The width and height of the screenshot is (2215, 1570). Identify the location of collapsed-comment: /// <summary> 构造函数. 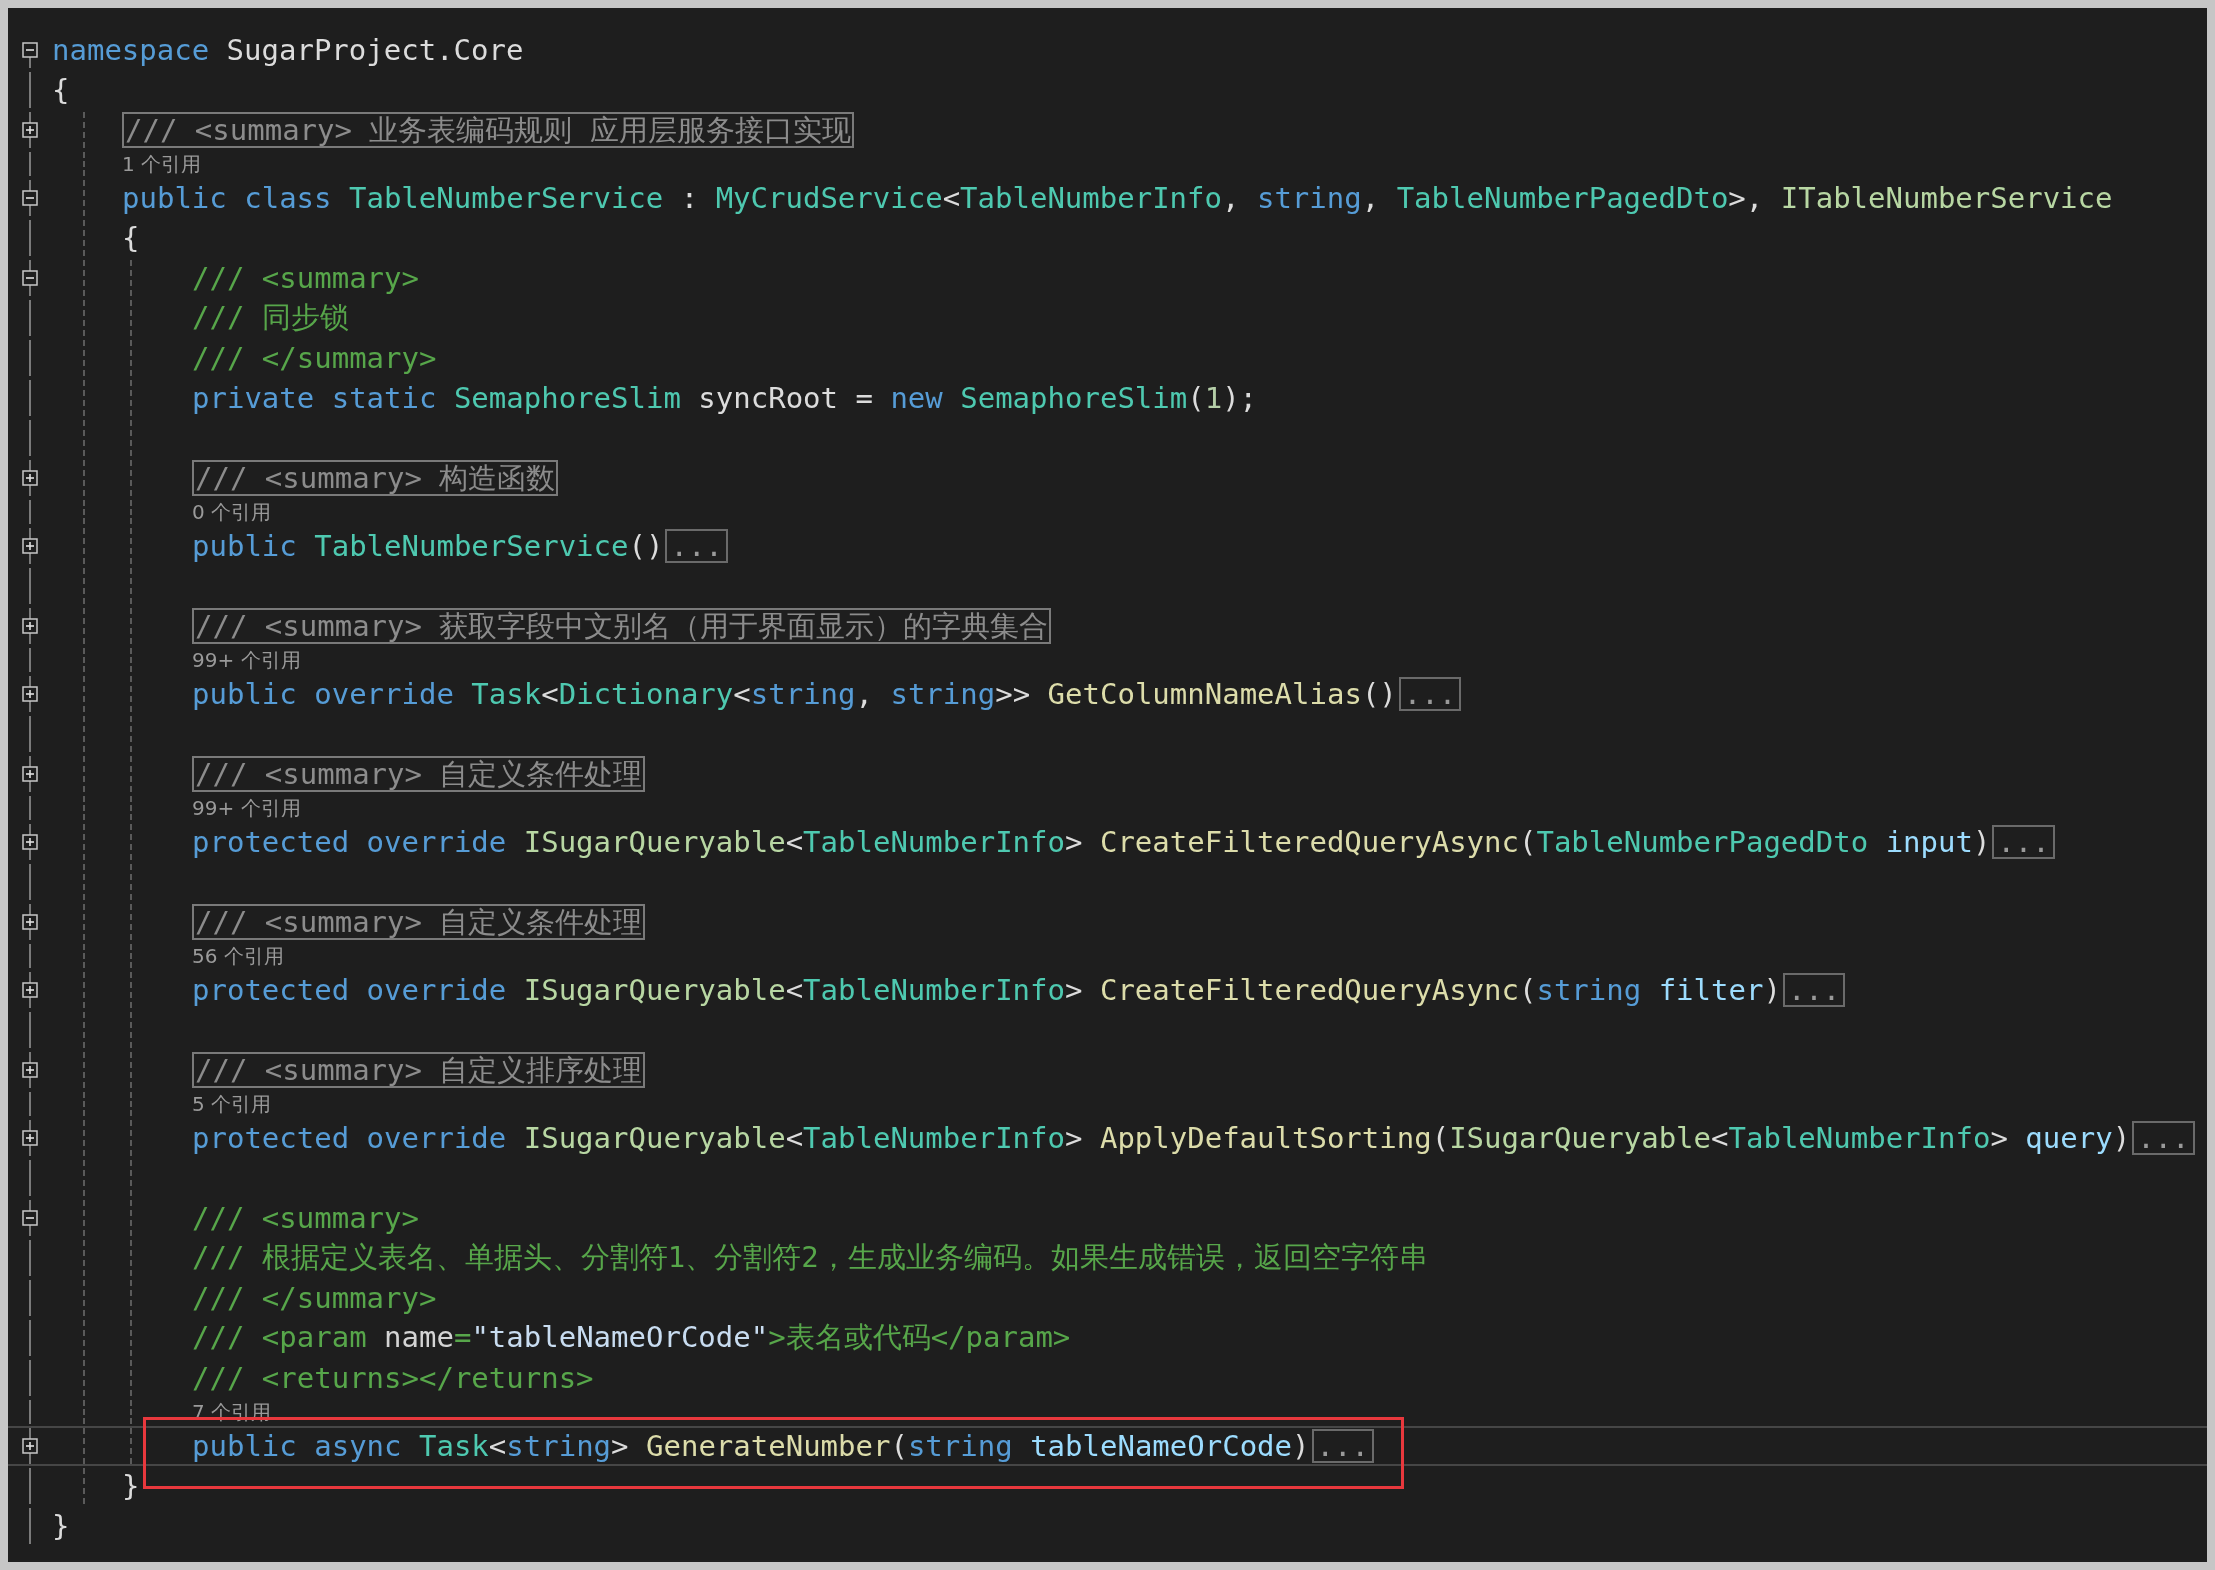
(375, 478).